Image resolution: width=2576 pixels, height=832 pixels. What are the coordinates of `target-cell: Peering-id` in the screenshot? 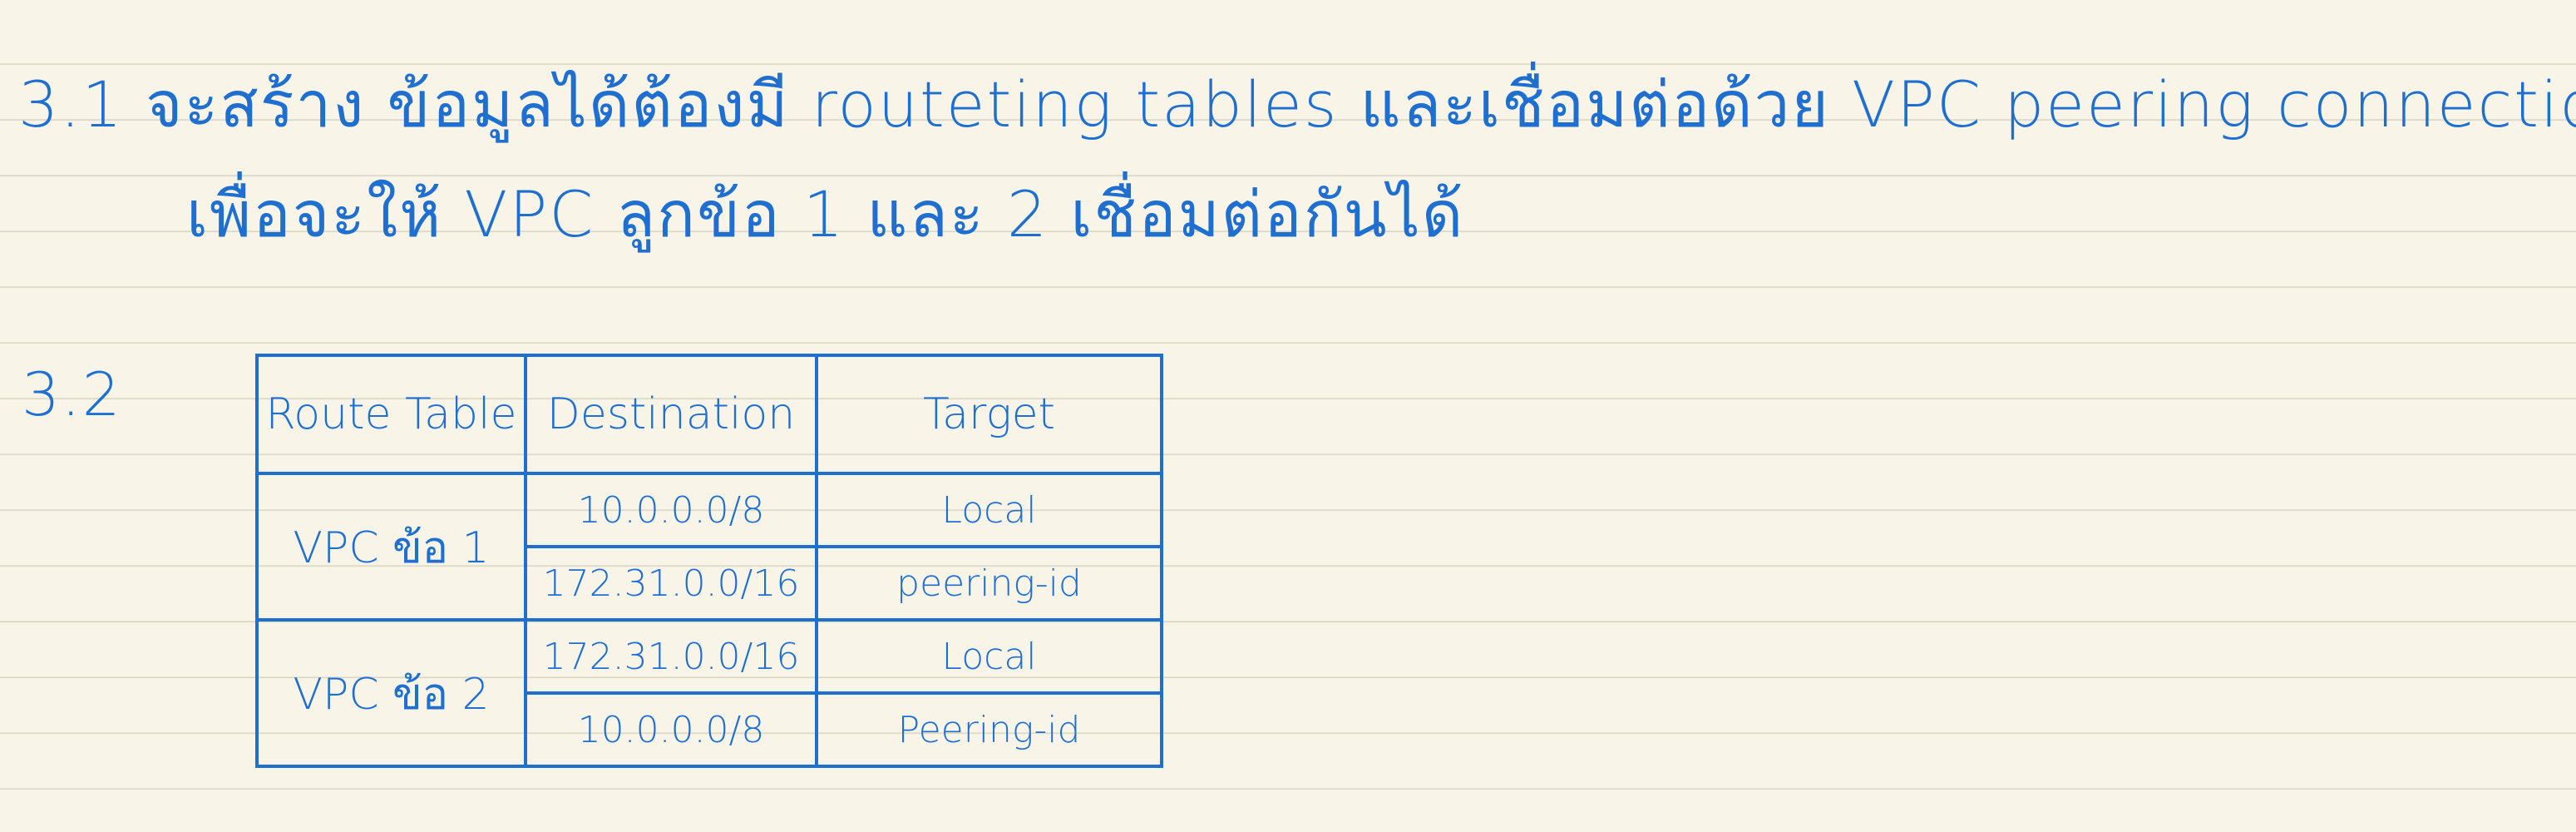 It's located at (989, 729).